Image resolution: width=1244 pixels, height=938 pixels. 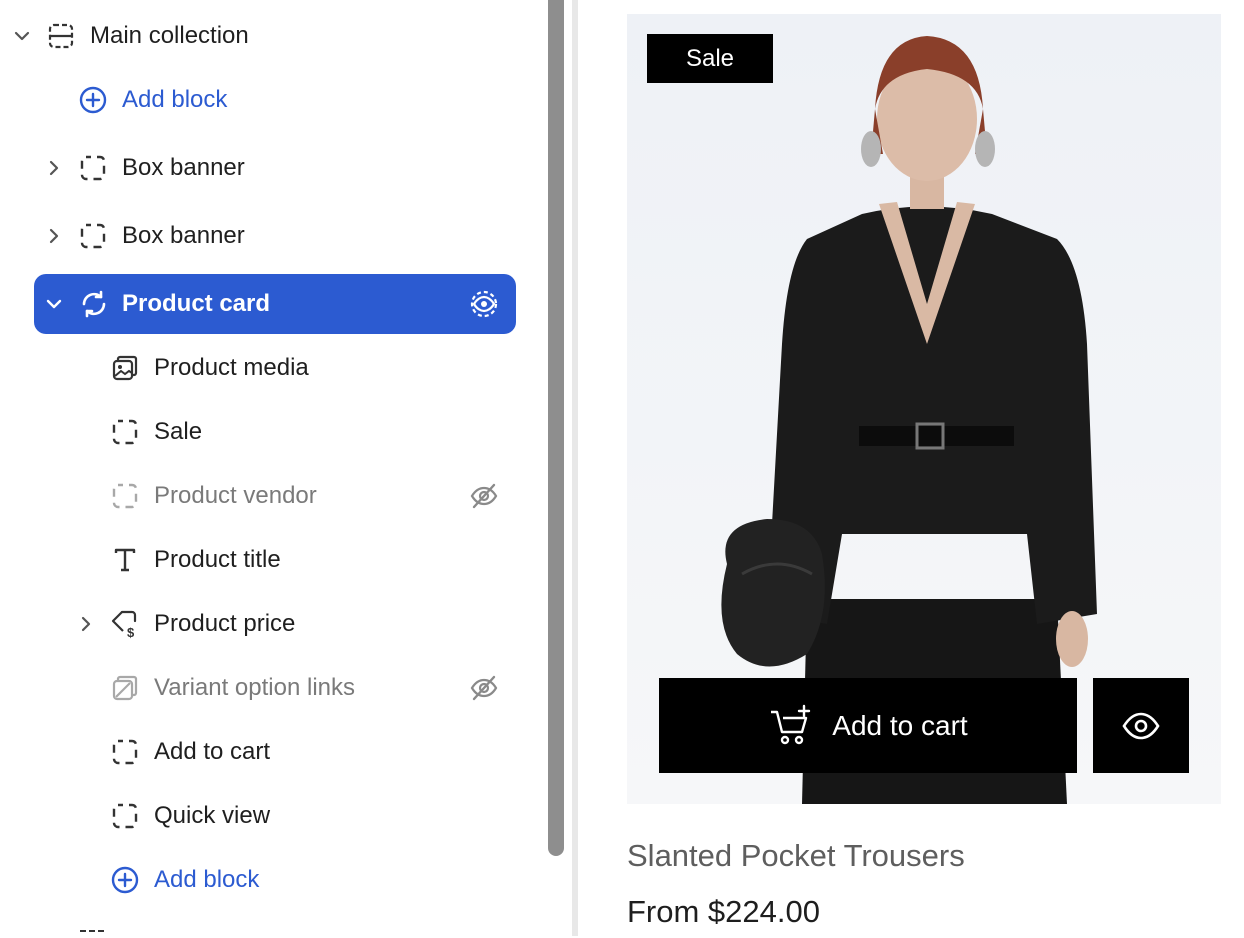 I want to click on tree-item-label: Product title, so click(x=217, y=559).